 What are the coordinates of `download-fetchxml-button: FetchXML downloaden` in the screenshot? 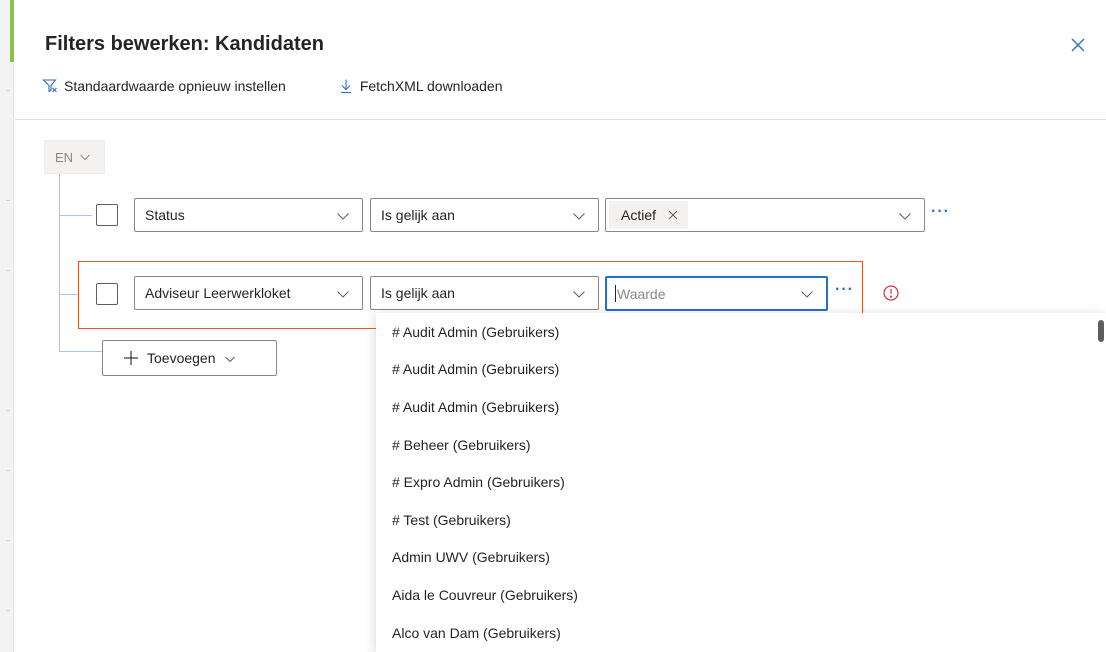 It's located at (420, 86).